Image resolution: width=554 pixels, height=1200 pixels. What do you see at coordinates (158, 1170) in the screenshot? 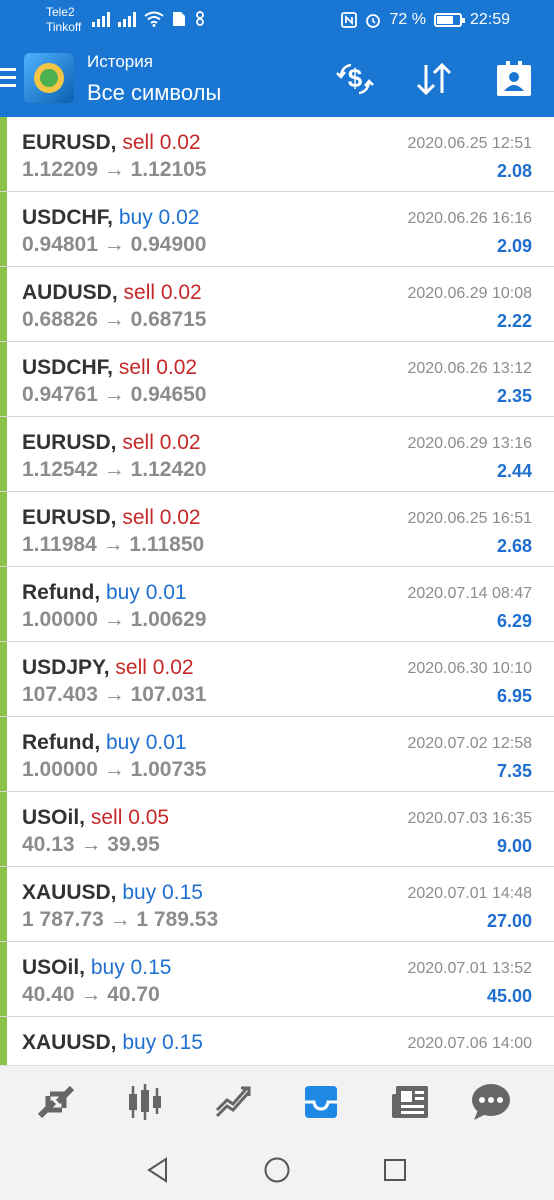
I see `back-button` at bounding box center [158, 1170].